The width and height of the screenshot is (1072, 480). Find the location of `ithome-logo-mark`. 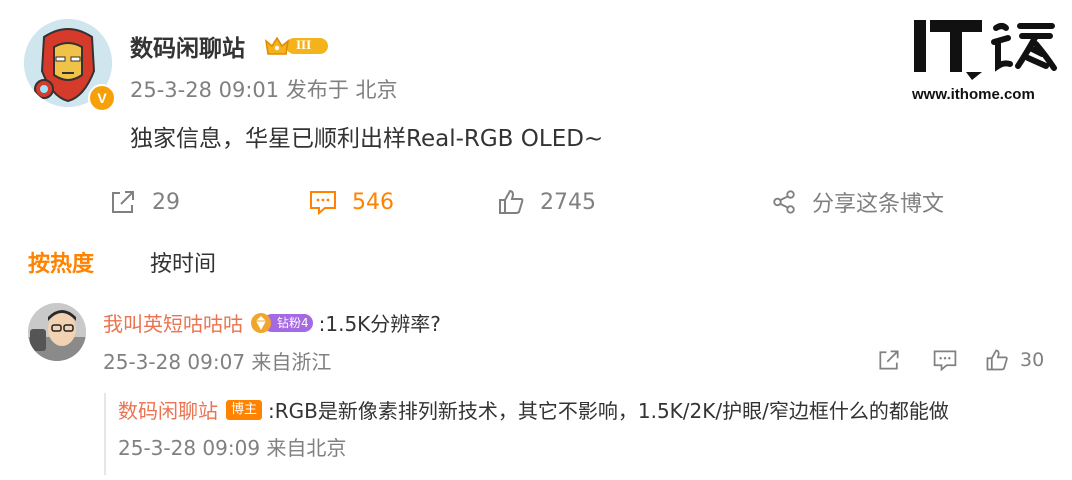

ithome-logo-mark is located at coordinates (985, 50).